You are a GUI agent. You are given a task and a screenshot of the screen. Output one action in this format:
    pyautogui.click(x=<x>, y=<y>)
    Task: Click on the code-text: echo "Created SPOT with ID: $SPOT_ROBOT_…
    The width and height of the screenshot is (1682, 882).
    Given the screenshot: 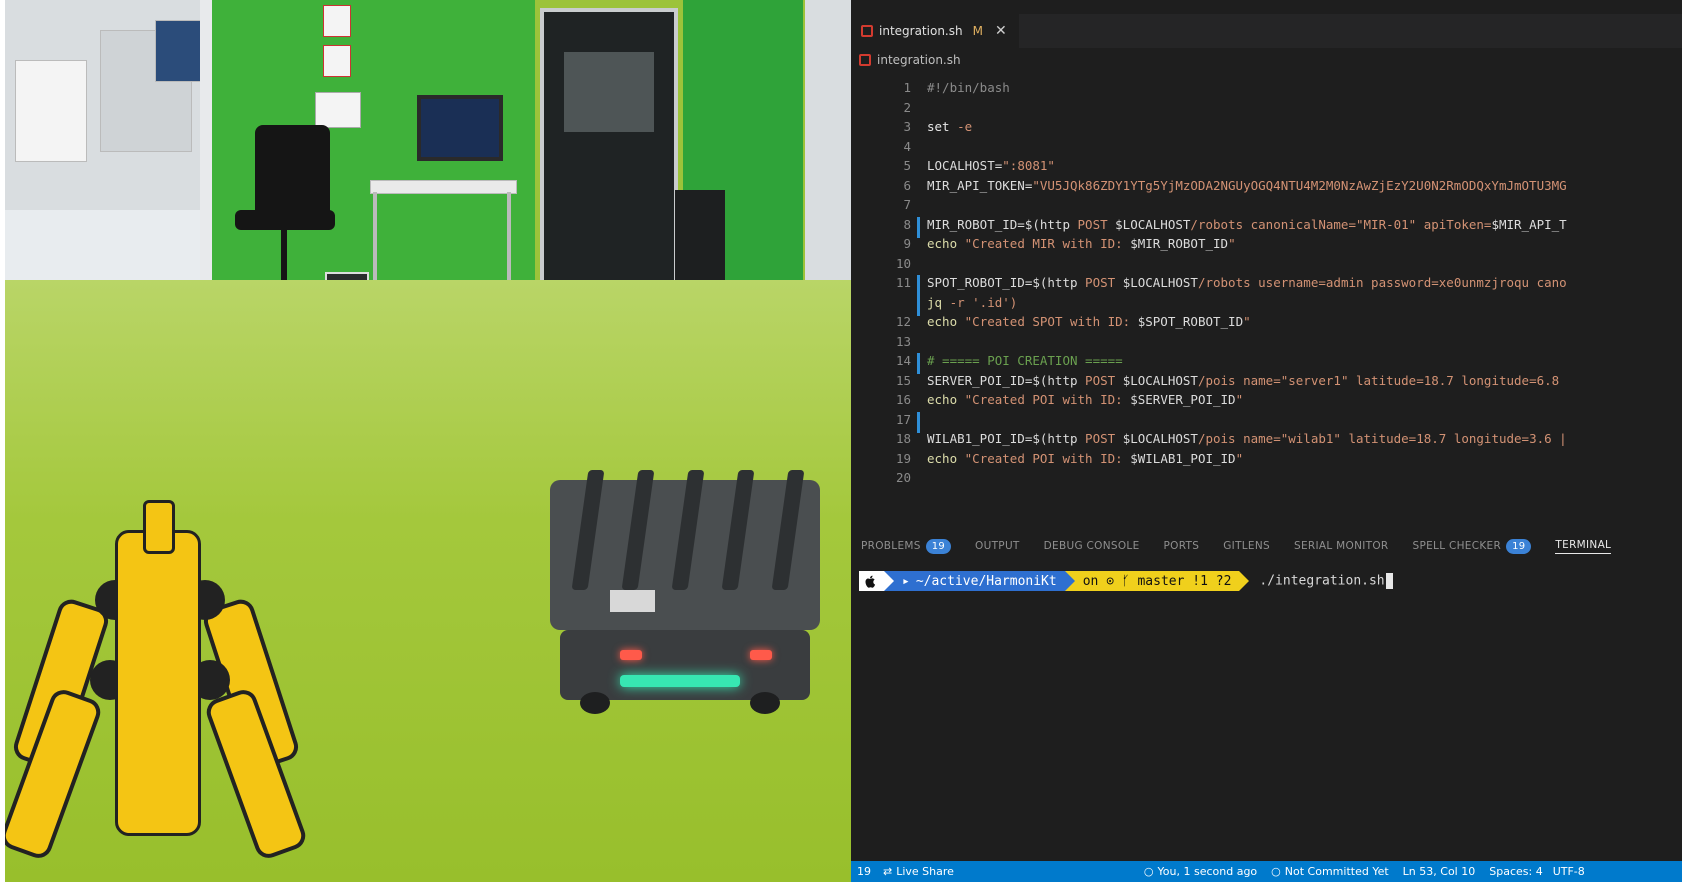 What is the action you would take?
    pyautogui.click(x=1089, y=321)
    